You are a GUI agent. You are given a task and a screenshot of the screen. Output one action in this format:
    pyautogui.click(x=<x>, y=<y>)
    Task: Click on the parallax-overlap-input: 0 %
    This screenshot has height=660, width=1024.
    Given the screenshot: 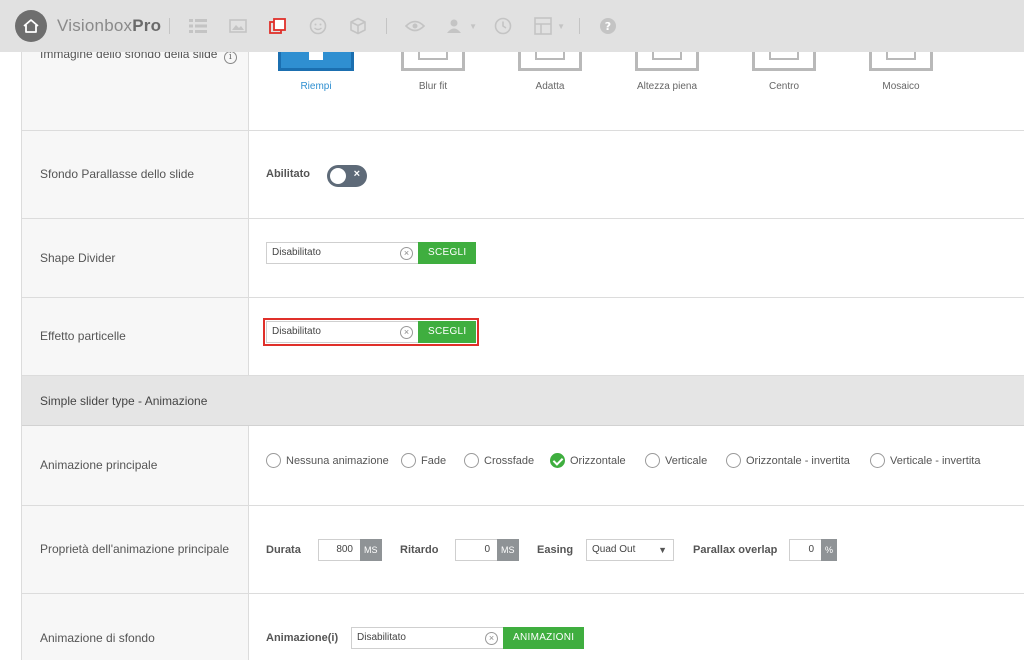 What is the action you would take?
    pyautogui.click(x=813, y=550)
    